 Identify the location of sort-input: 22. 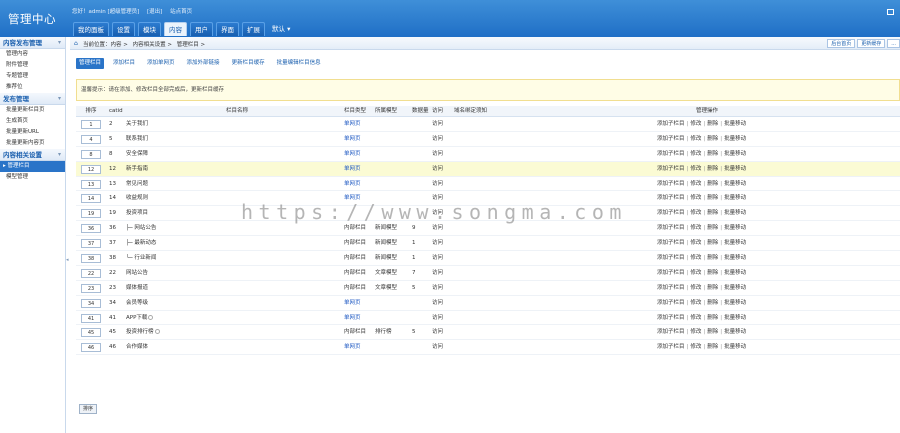
(91, 273).